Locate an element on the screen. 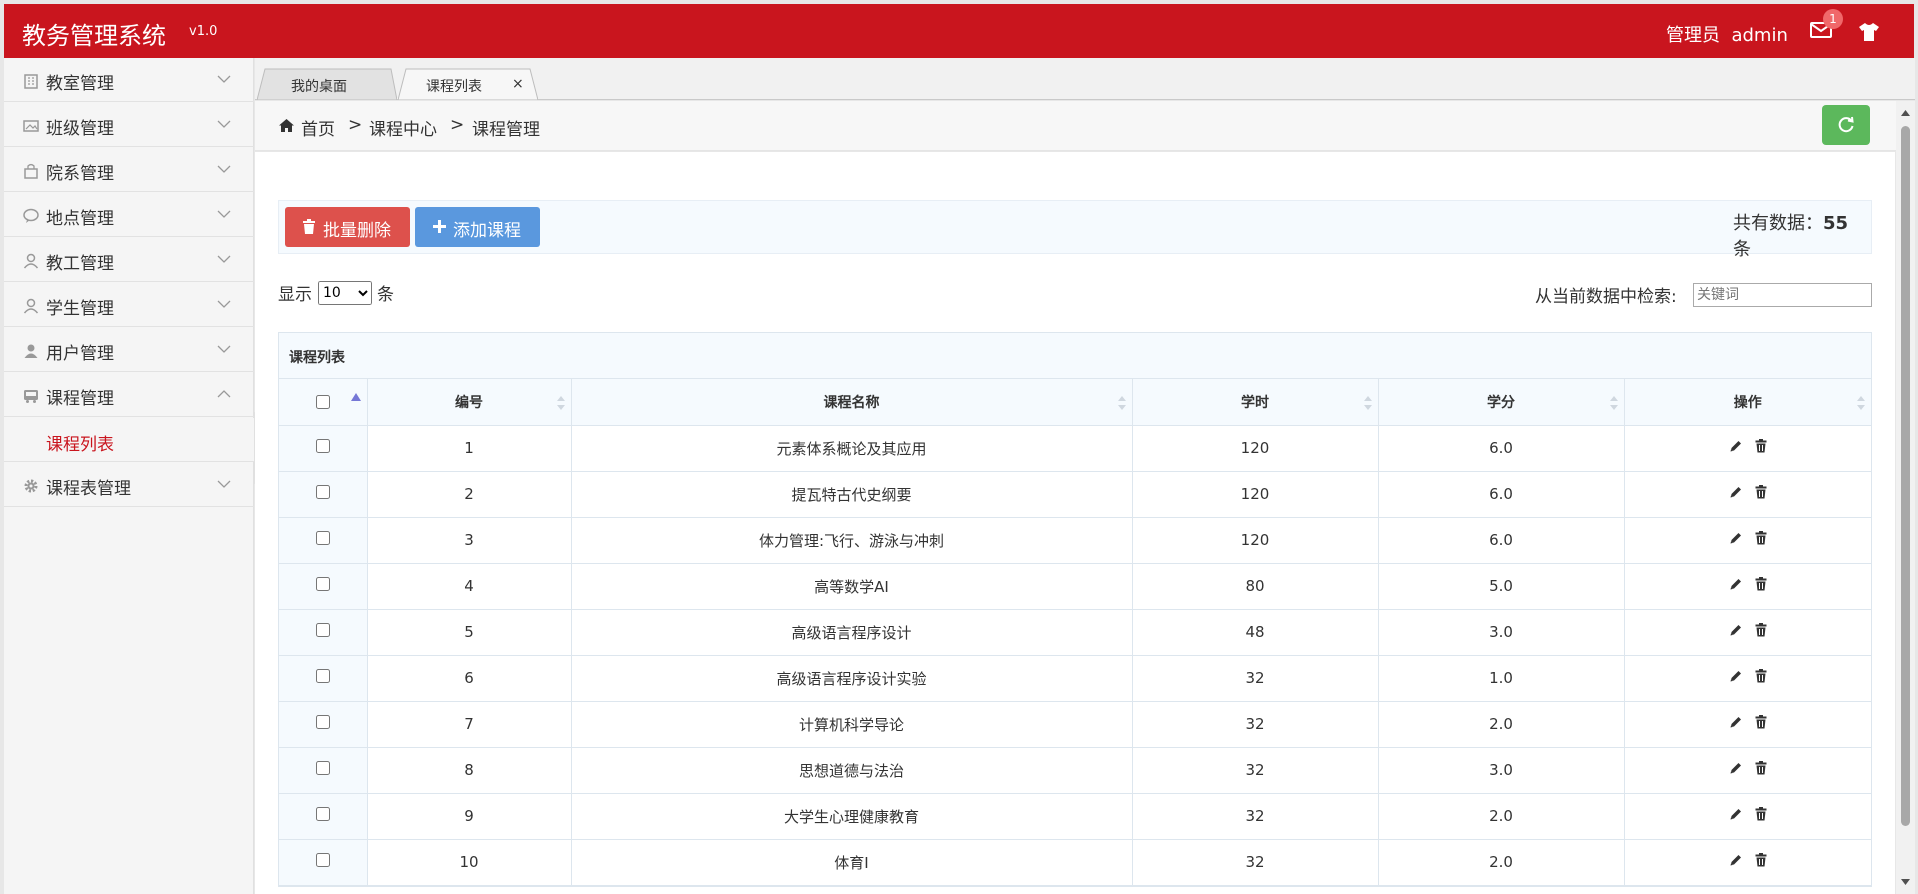  cell-name: 提瓦特古代史纲要 is located at coordinates (852, 494).